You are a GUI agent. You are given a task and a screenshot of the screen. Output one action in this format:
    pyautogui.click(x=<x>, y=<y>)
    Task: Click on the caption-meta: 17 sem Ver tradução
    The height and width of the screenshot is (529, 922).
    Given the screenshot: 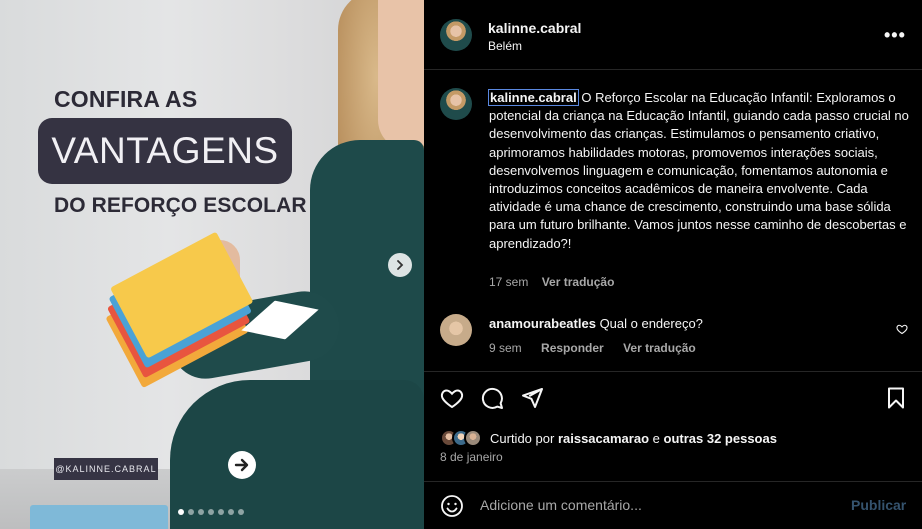 What is the action you would take?
    pyautogui.click(x=551, y=282)
    